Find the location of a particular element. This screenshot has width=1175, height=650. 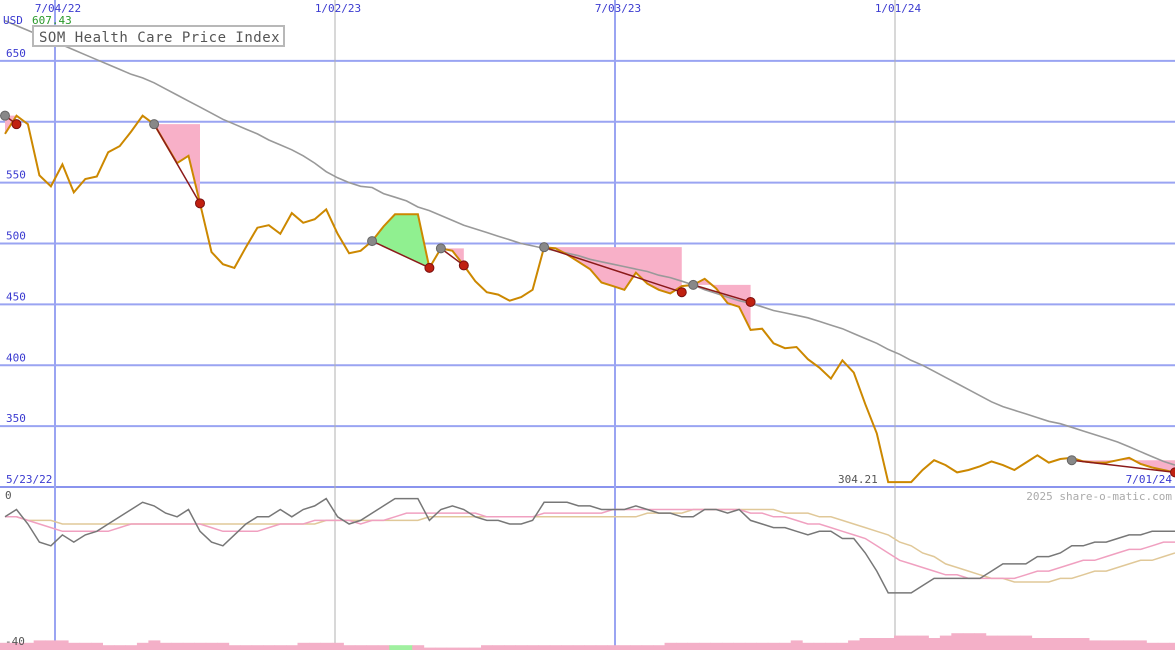

y-tick-label: 400 is located at coordinates (16, 357).